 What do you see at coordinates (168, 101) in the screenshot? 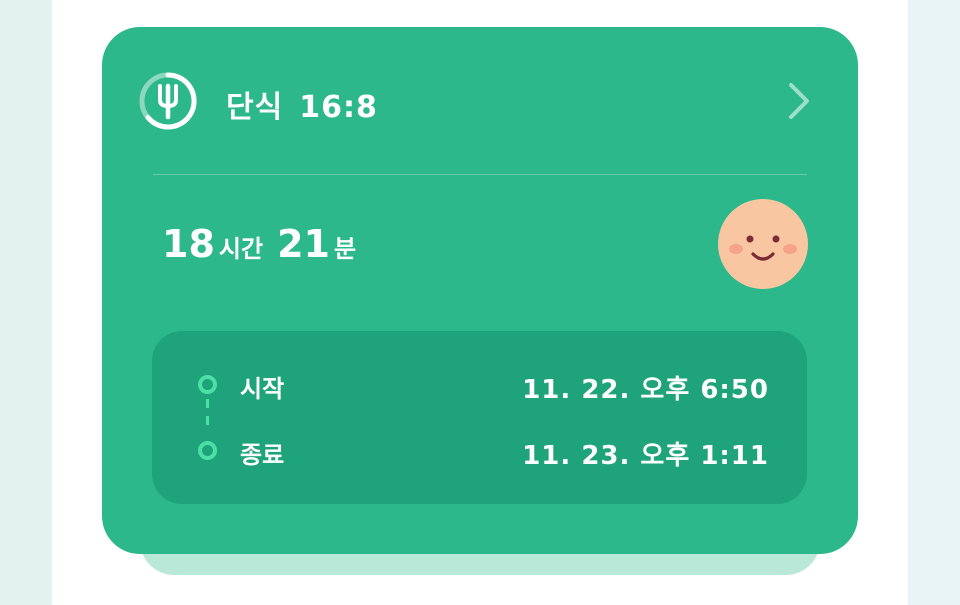
I see `fork-icon` at bounding box center [168, 101].